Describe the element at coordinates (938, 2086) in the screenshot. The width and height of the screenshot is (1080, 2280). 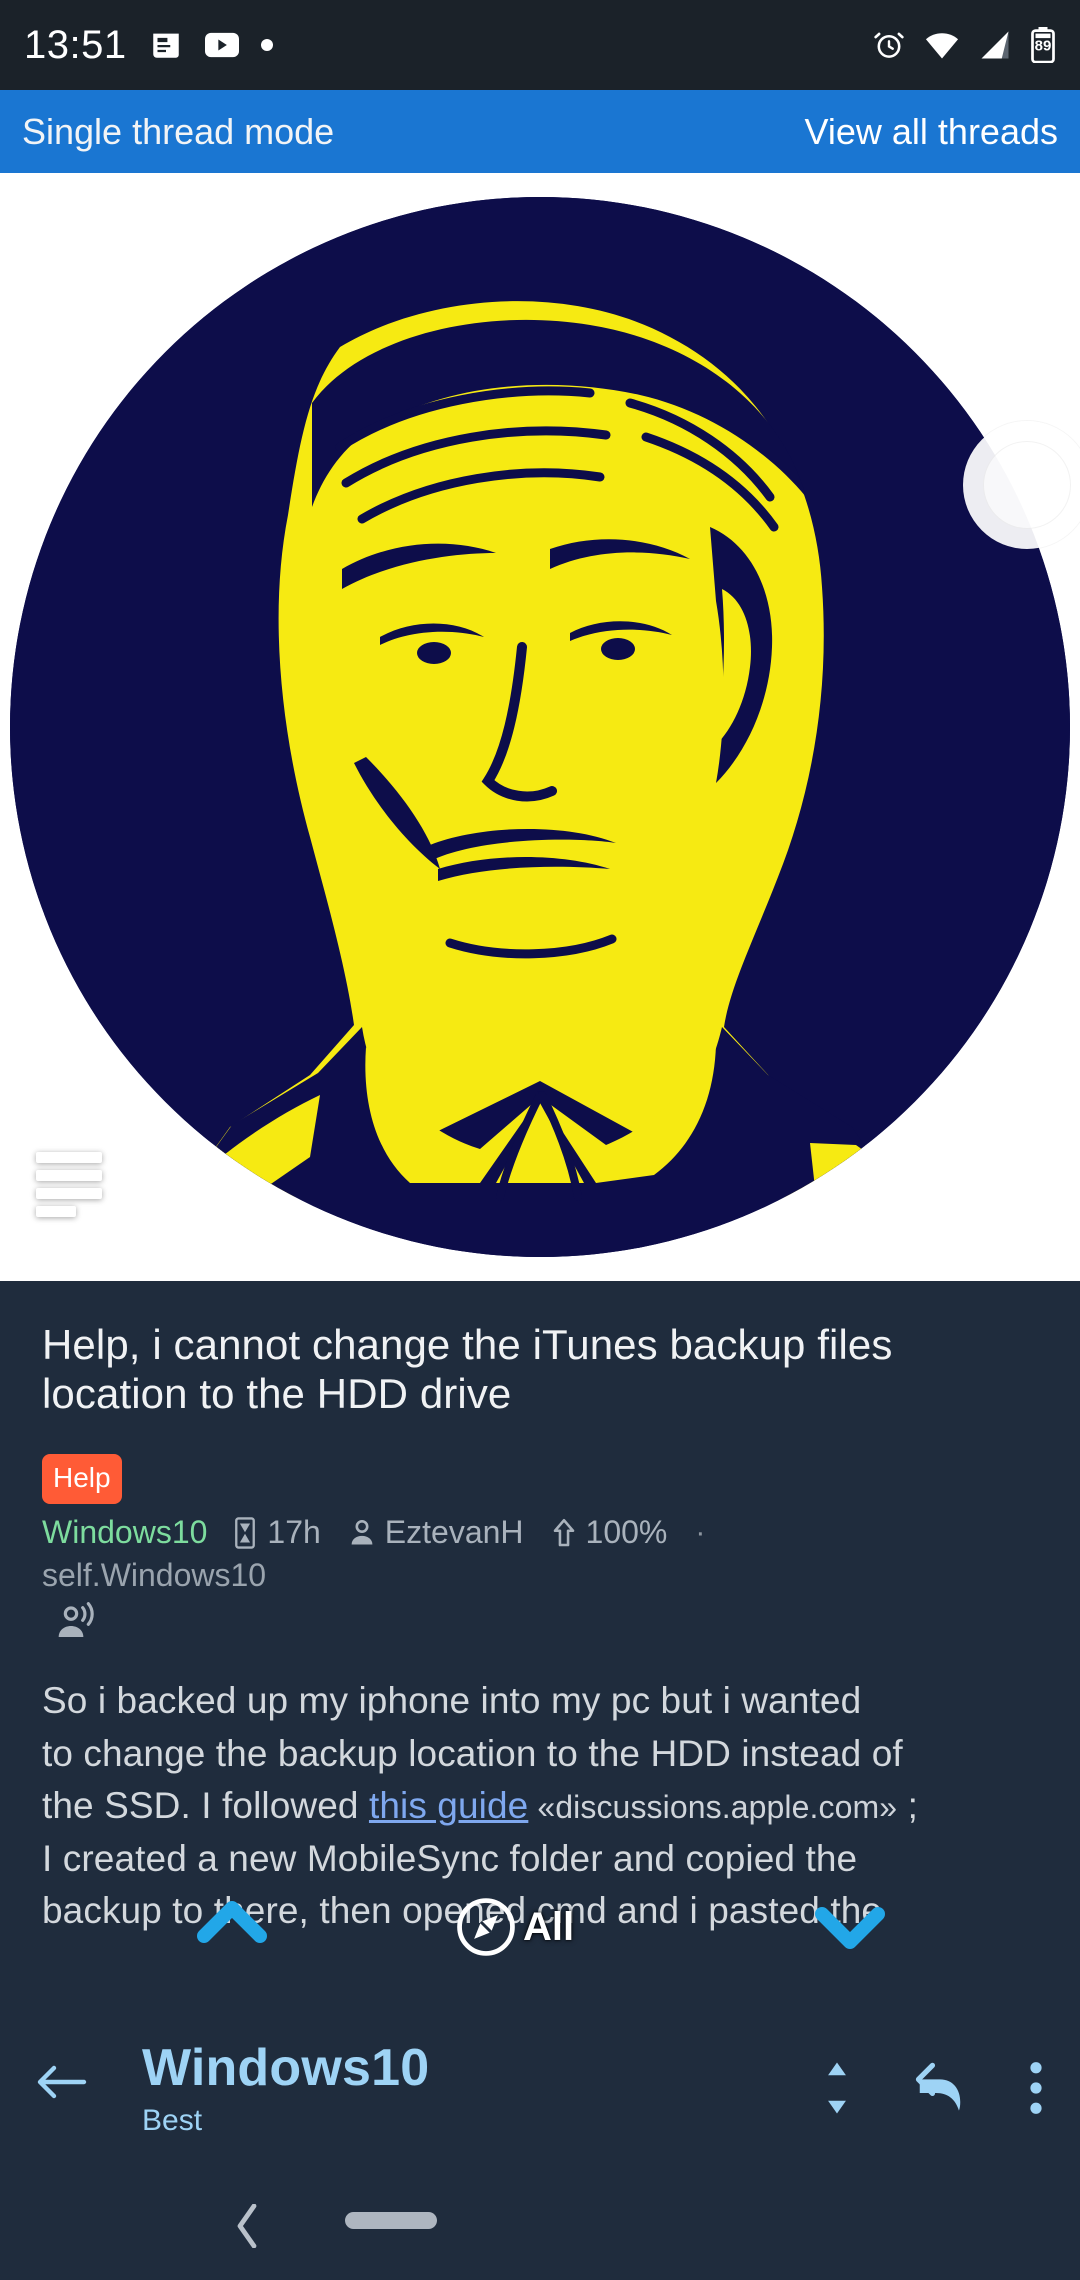
I see `reply-arrow-icon` at that location.